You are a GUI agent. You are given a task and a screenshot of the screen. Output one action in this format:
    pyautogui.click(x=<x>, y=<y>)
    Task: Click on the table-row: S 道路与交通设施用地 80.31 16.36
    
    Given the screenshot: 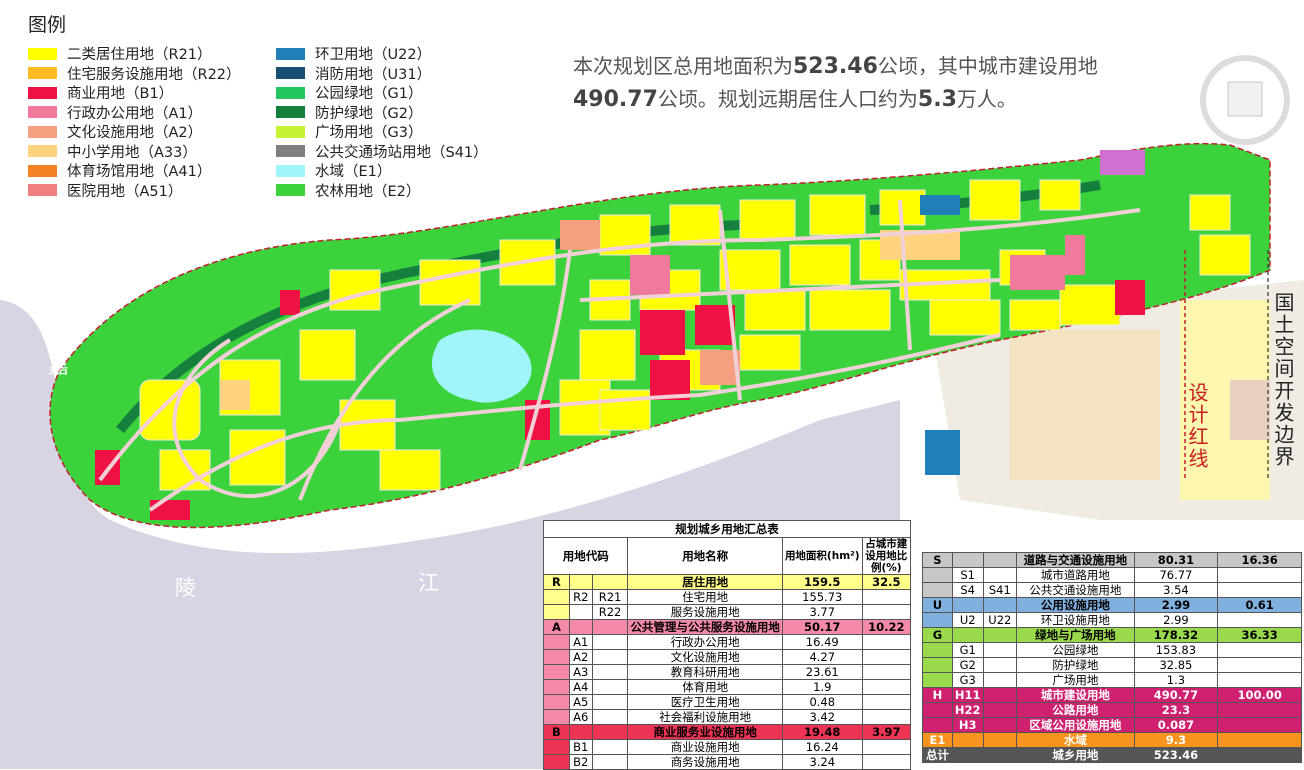 What is the action you would take?
    pyautogui.click(x=1112, y=560)
    